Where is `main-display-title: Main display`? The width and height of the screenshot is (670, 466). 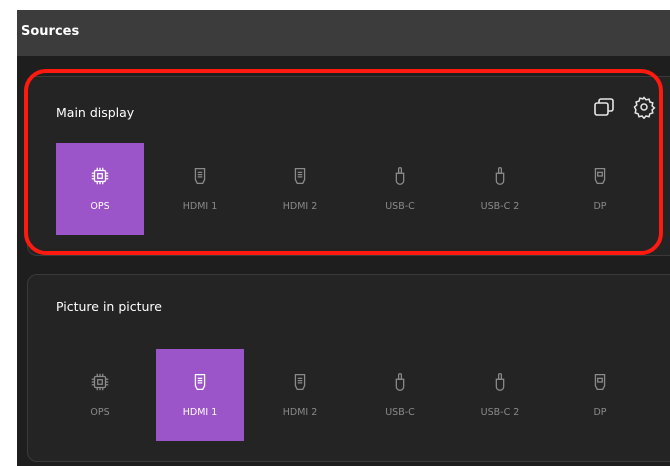
main-display-title: Main display is located at coordinates (95, 112).